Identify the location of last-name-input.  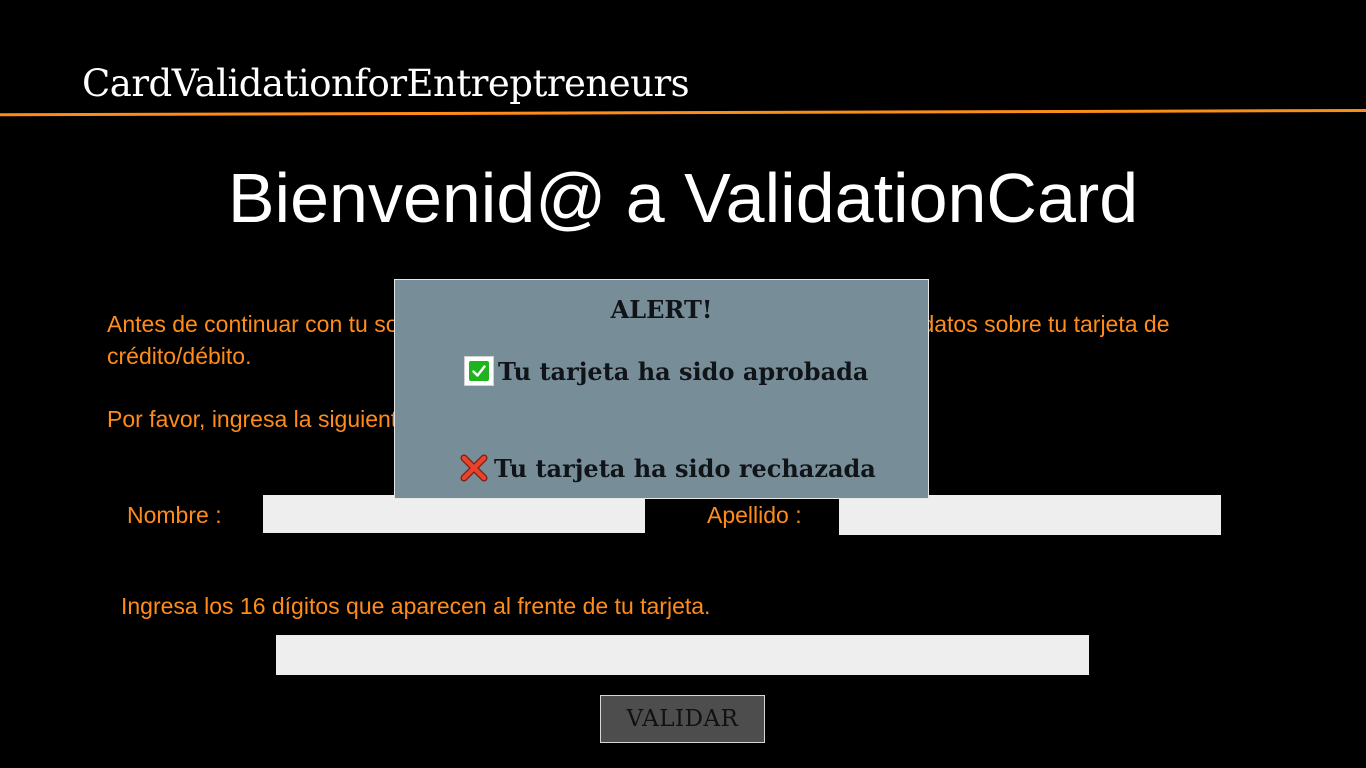
(1030, 515).